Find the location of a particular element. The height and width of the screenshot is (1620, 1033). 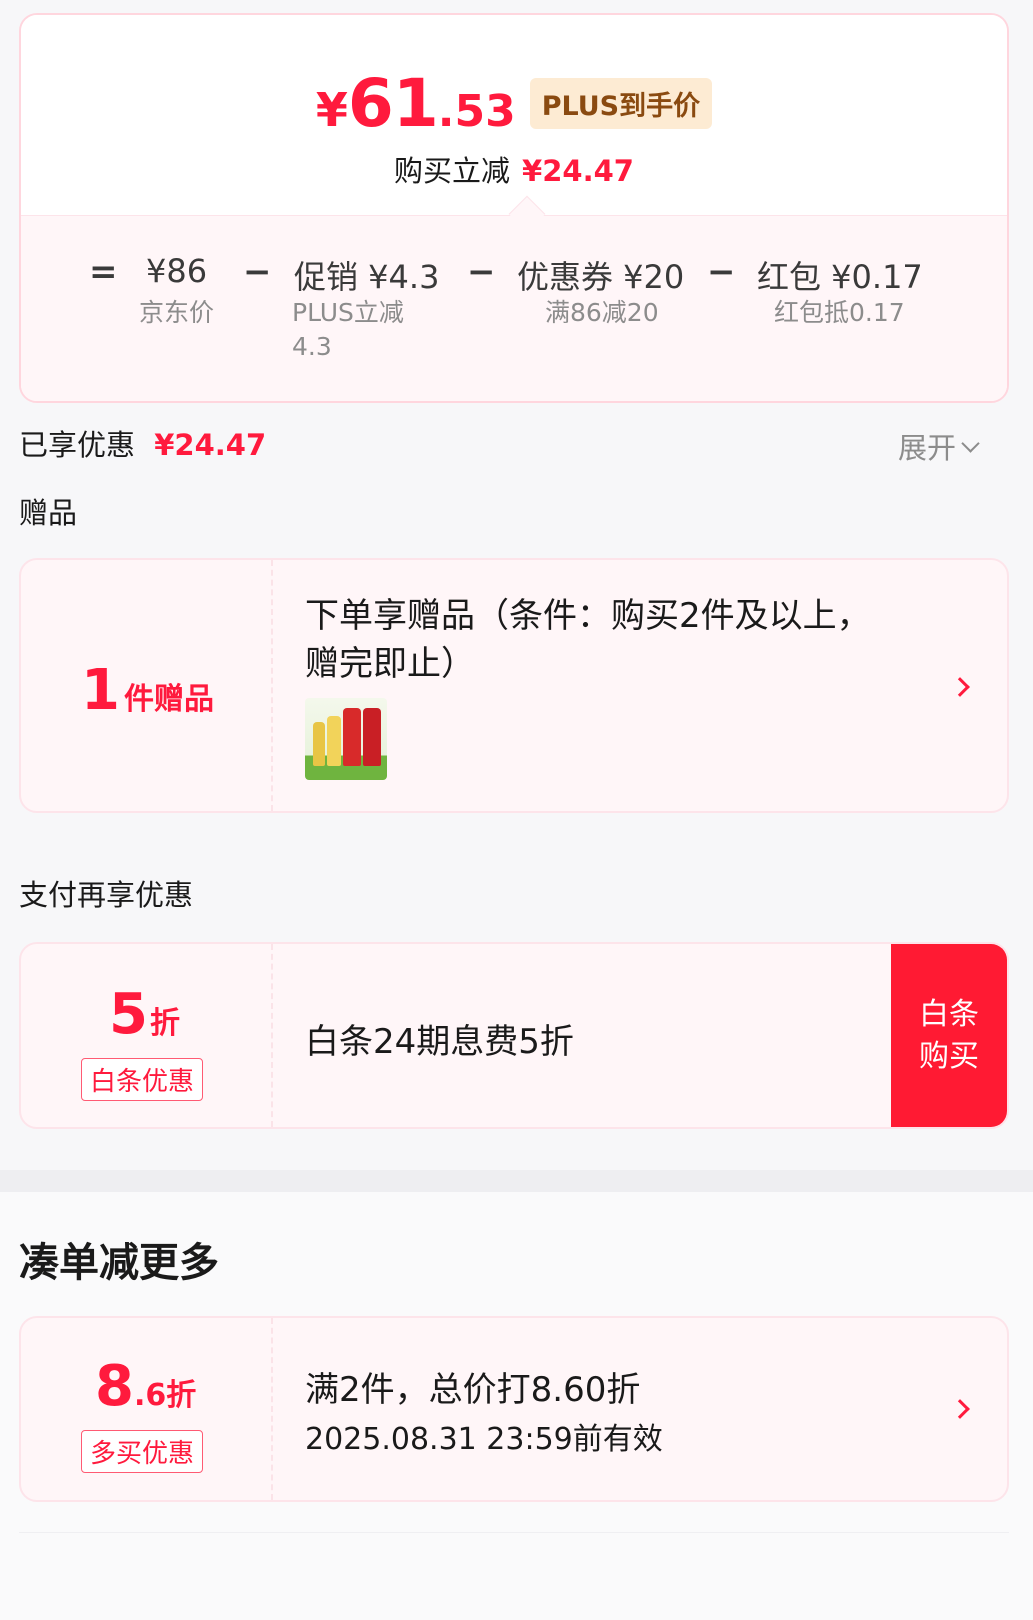

gift-count-area: 1 件赠品 is located at coordinates (147, 685).